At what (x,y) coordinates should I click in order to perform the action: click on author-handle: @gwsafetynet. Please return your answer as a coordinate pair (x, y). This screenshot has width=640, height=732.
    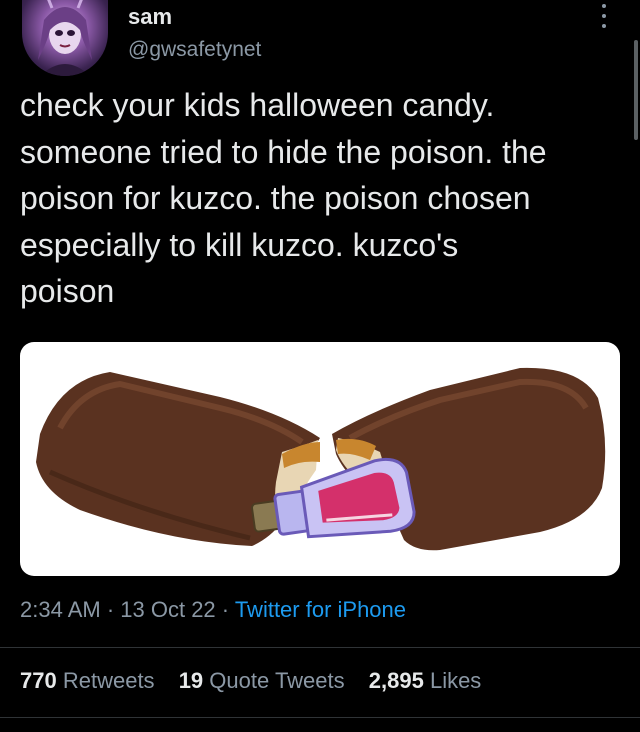
    Looking at the image, I should click on (194, 50).